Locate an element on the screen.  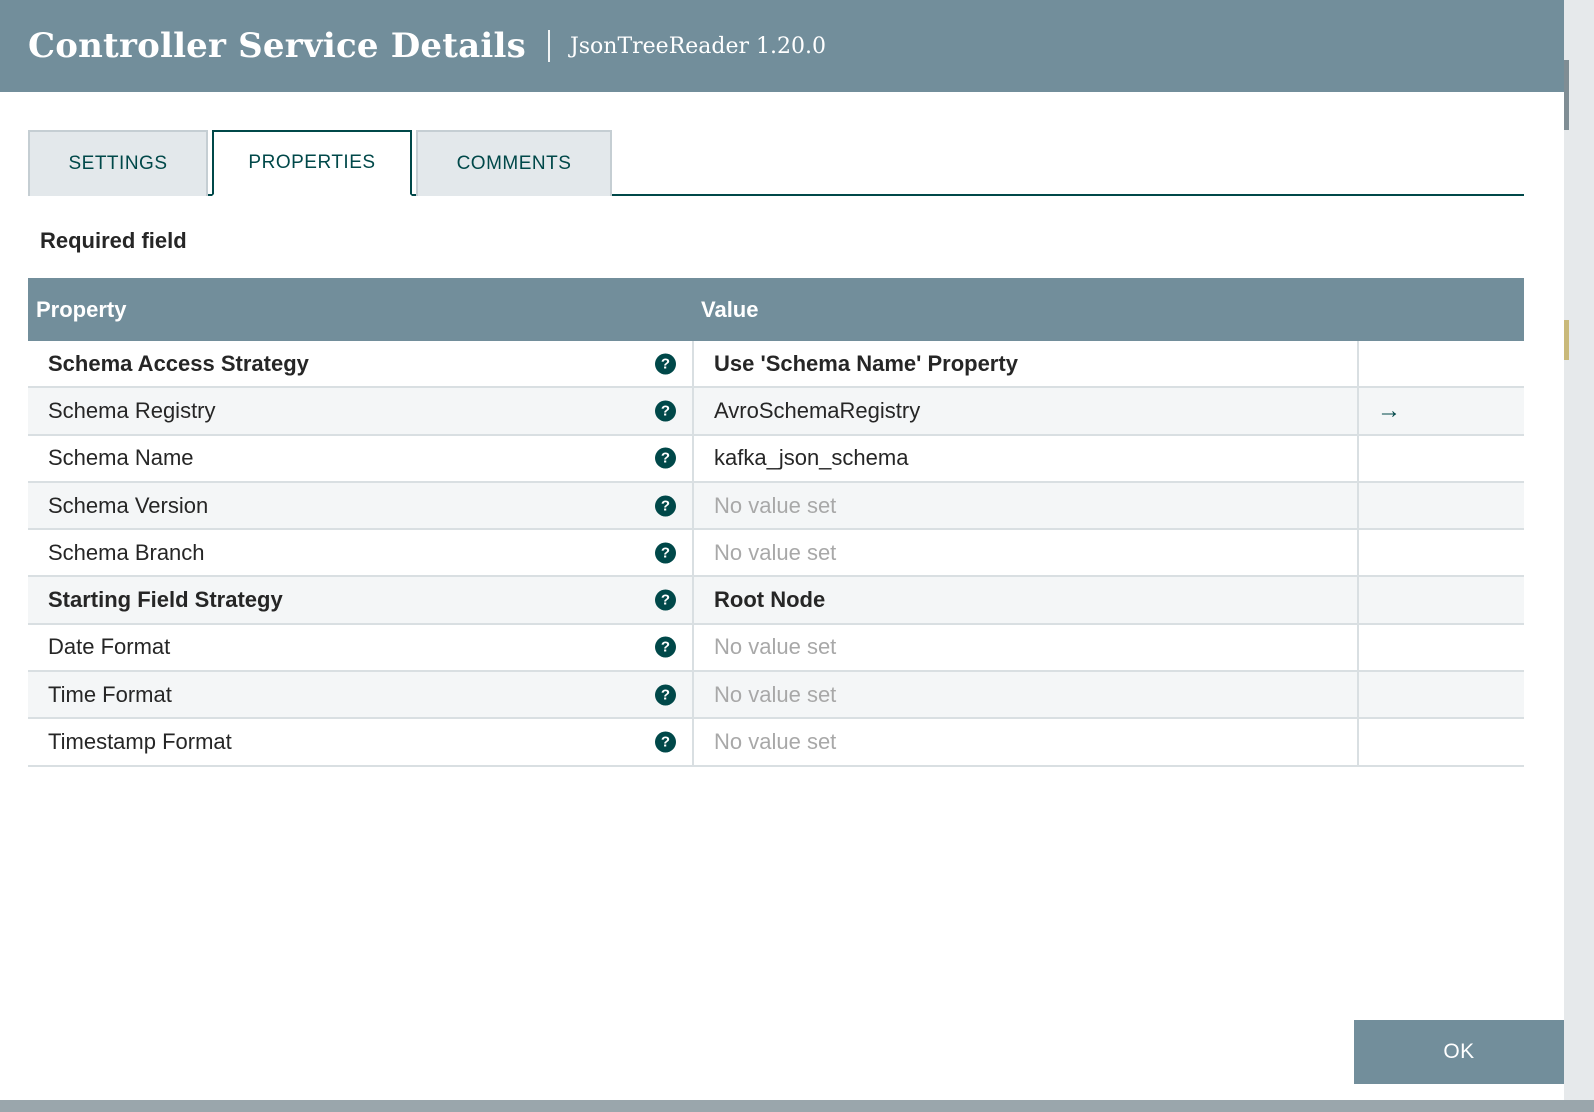
table-row: Schema Branch? No value set is located at coordinates (776, 554).